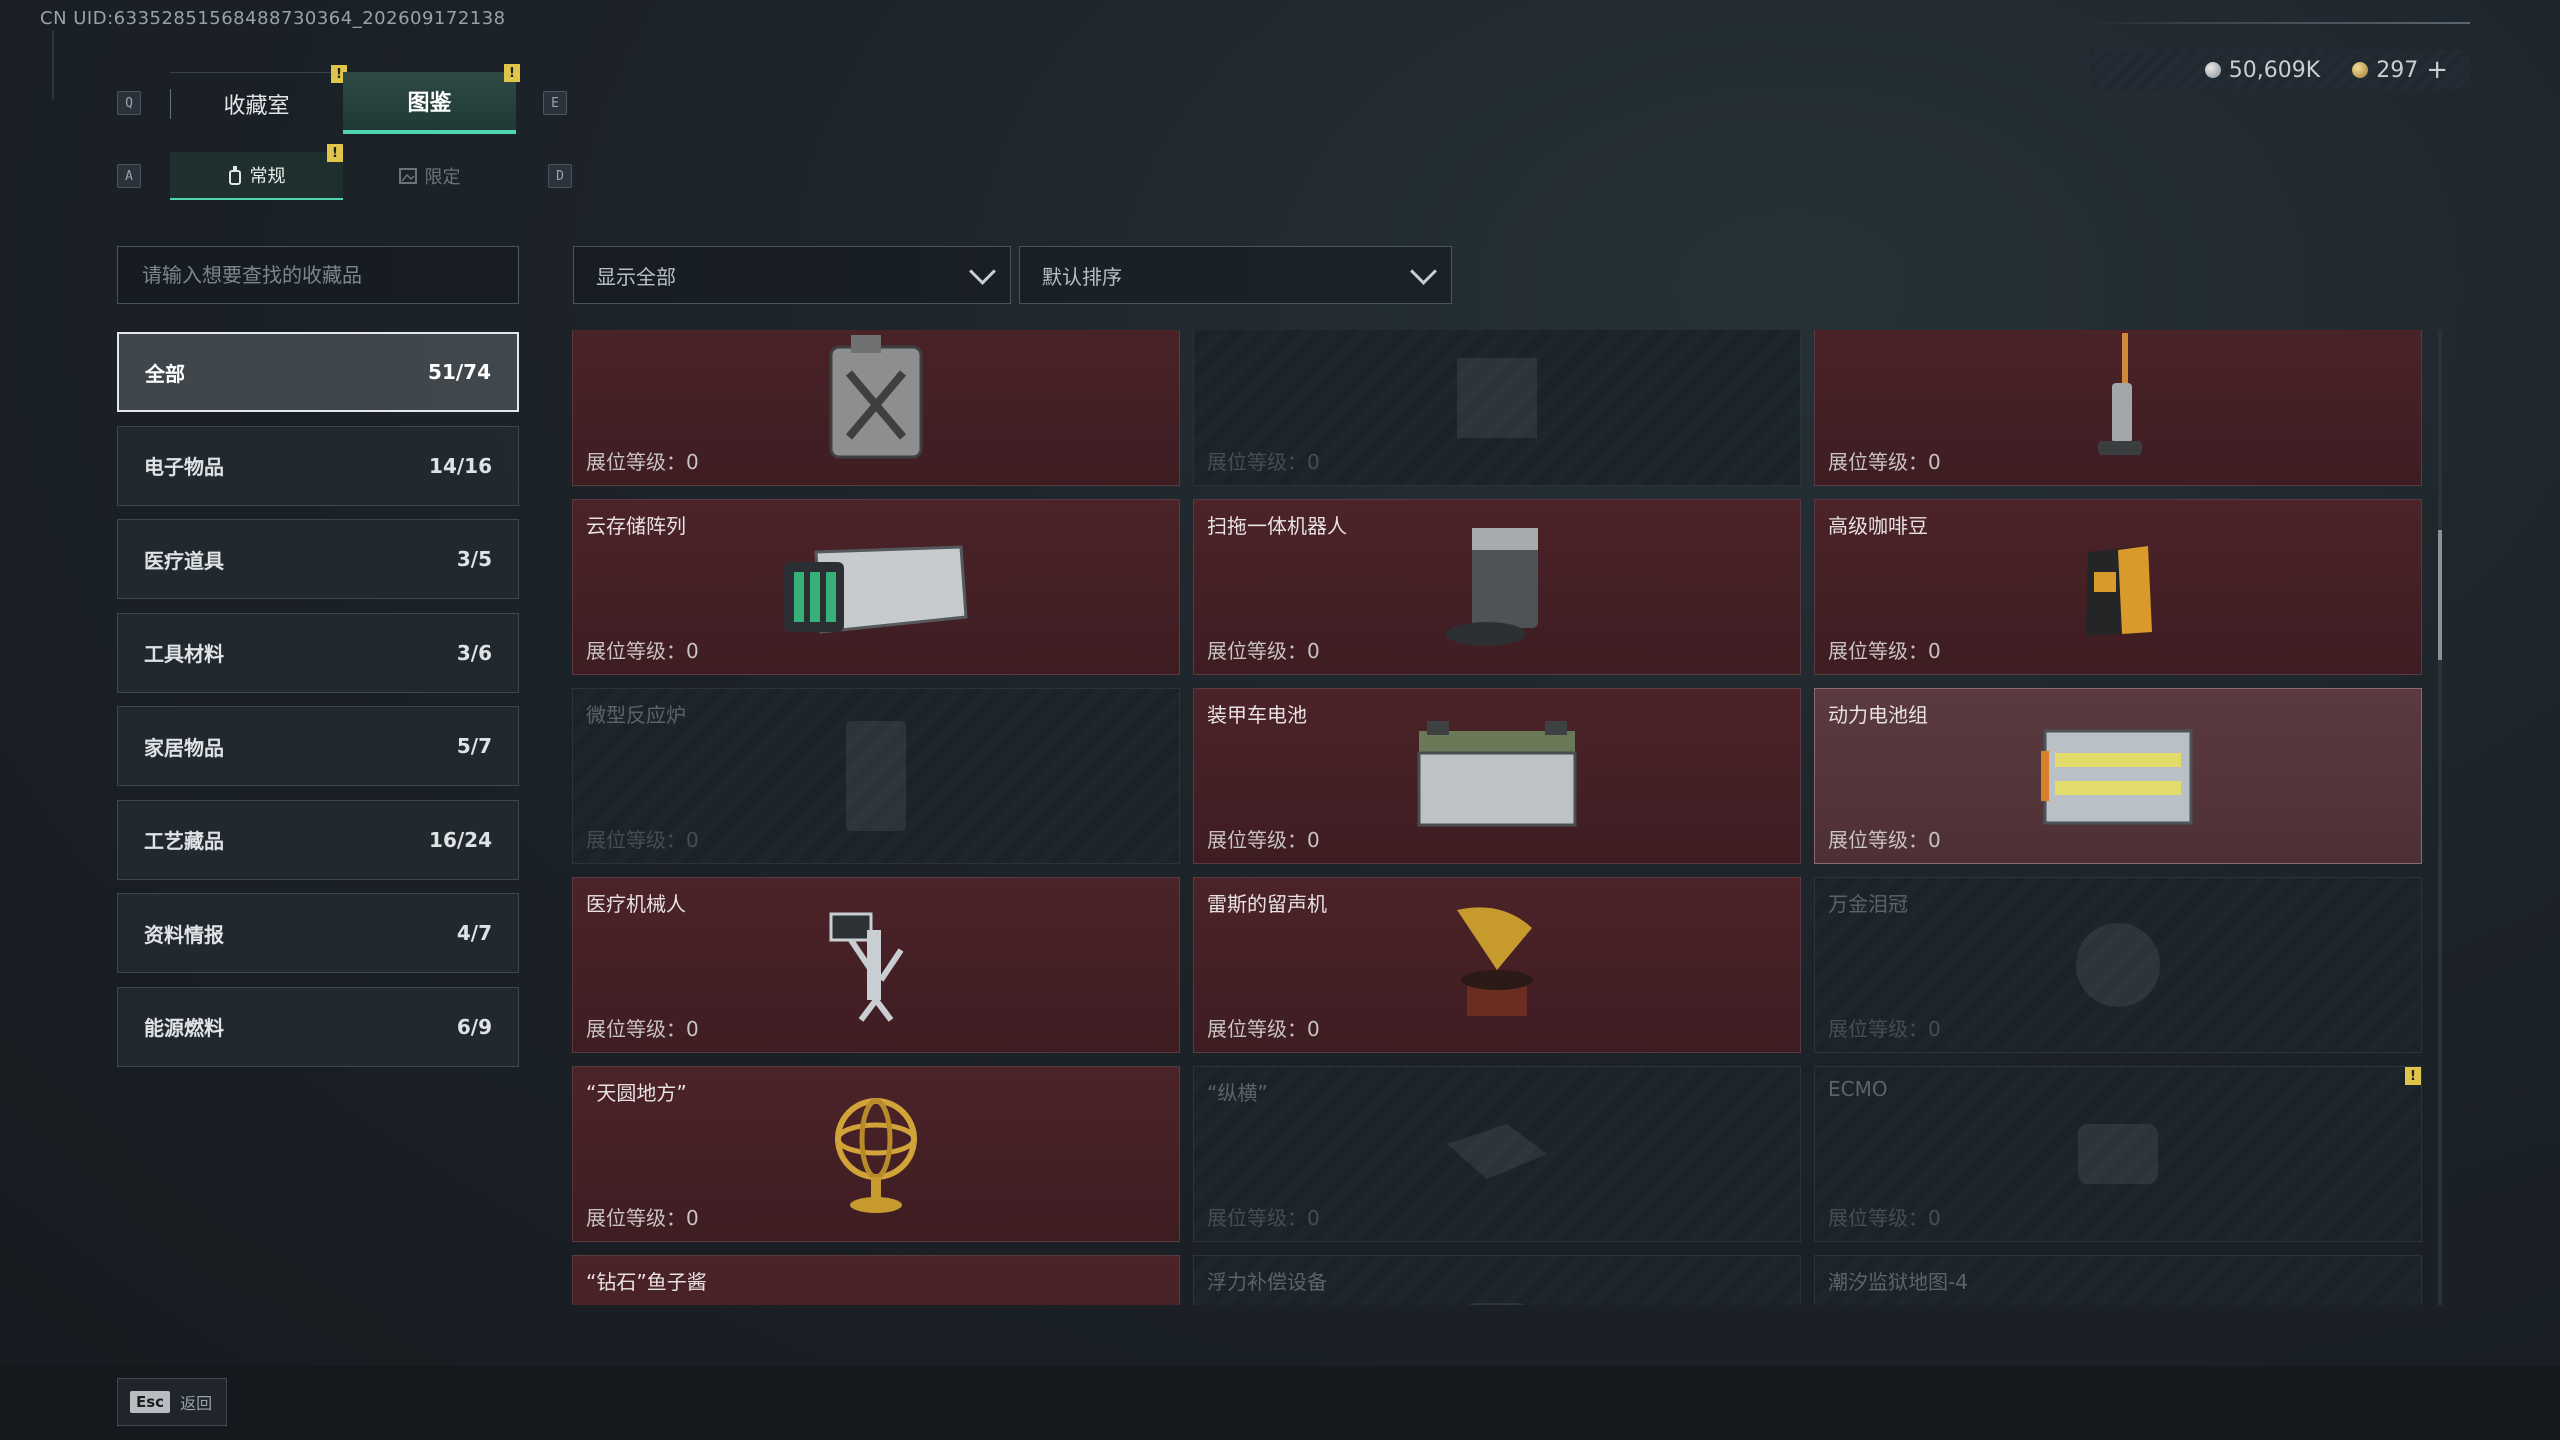 The height and width of the screenshot is (1440, 2560). What do you see at coordinates (1495, 961) in the screenshot?
I see `gramophone-icon` at bounding box center [1495, 961].